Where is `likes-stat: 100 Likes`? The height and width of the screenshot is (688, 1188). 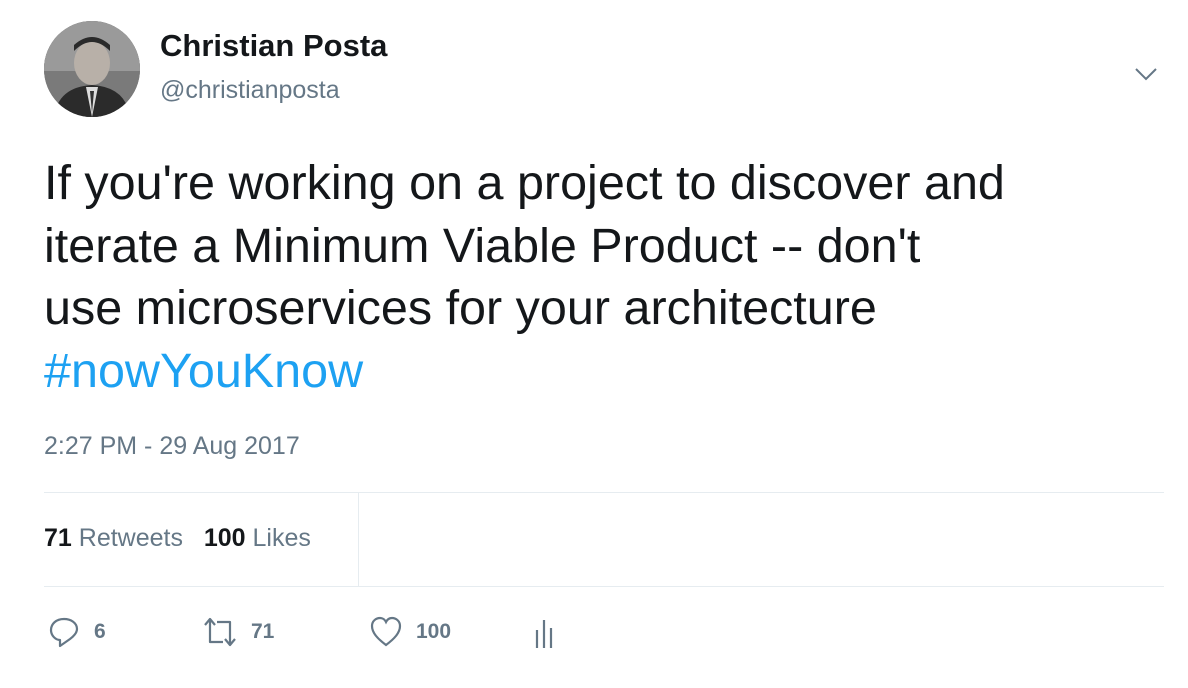
likes-stat: 100 Likes is located at coordinates (257, 538).